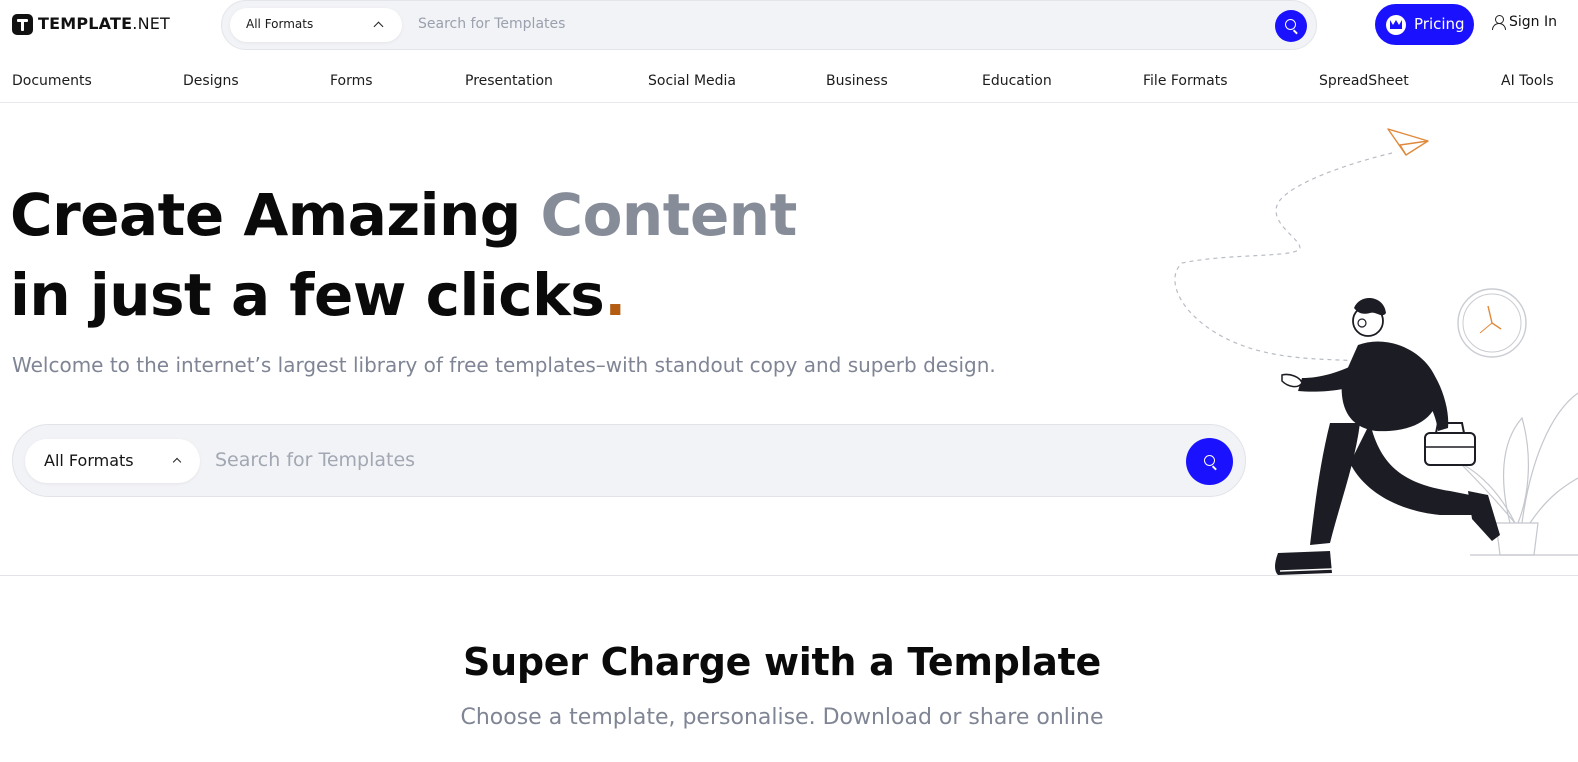 Image resolution: width=1578 pixels, height=762 pixels. What do you see at coordinates (669, 215) in the screenshot?
I see `headline-accent: Content` at bounding box center [669, 215].